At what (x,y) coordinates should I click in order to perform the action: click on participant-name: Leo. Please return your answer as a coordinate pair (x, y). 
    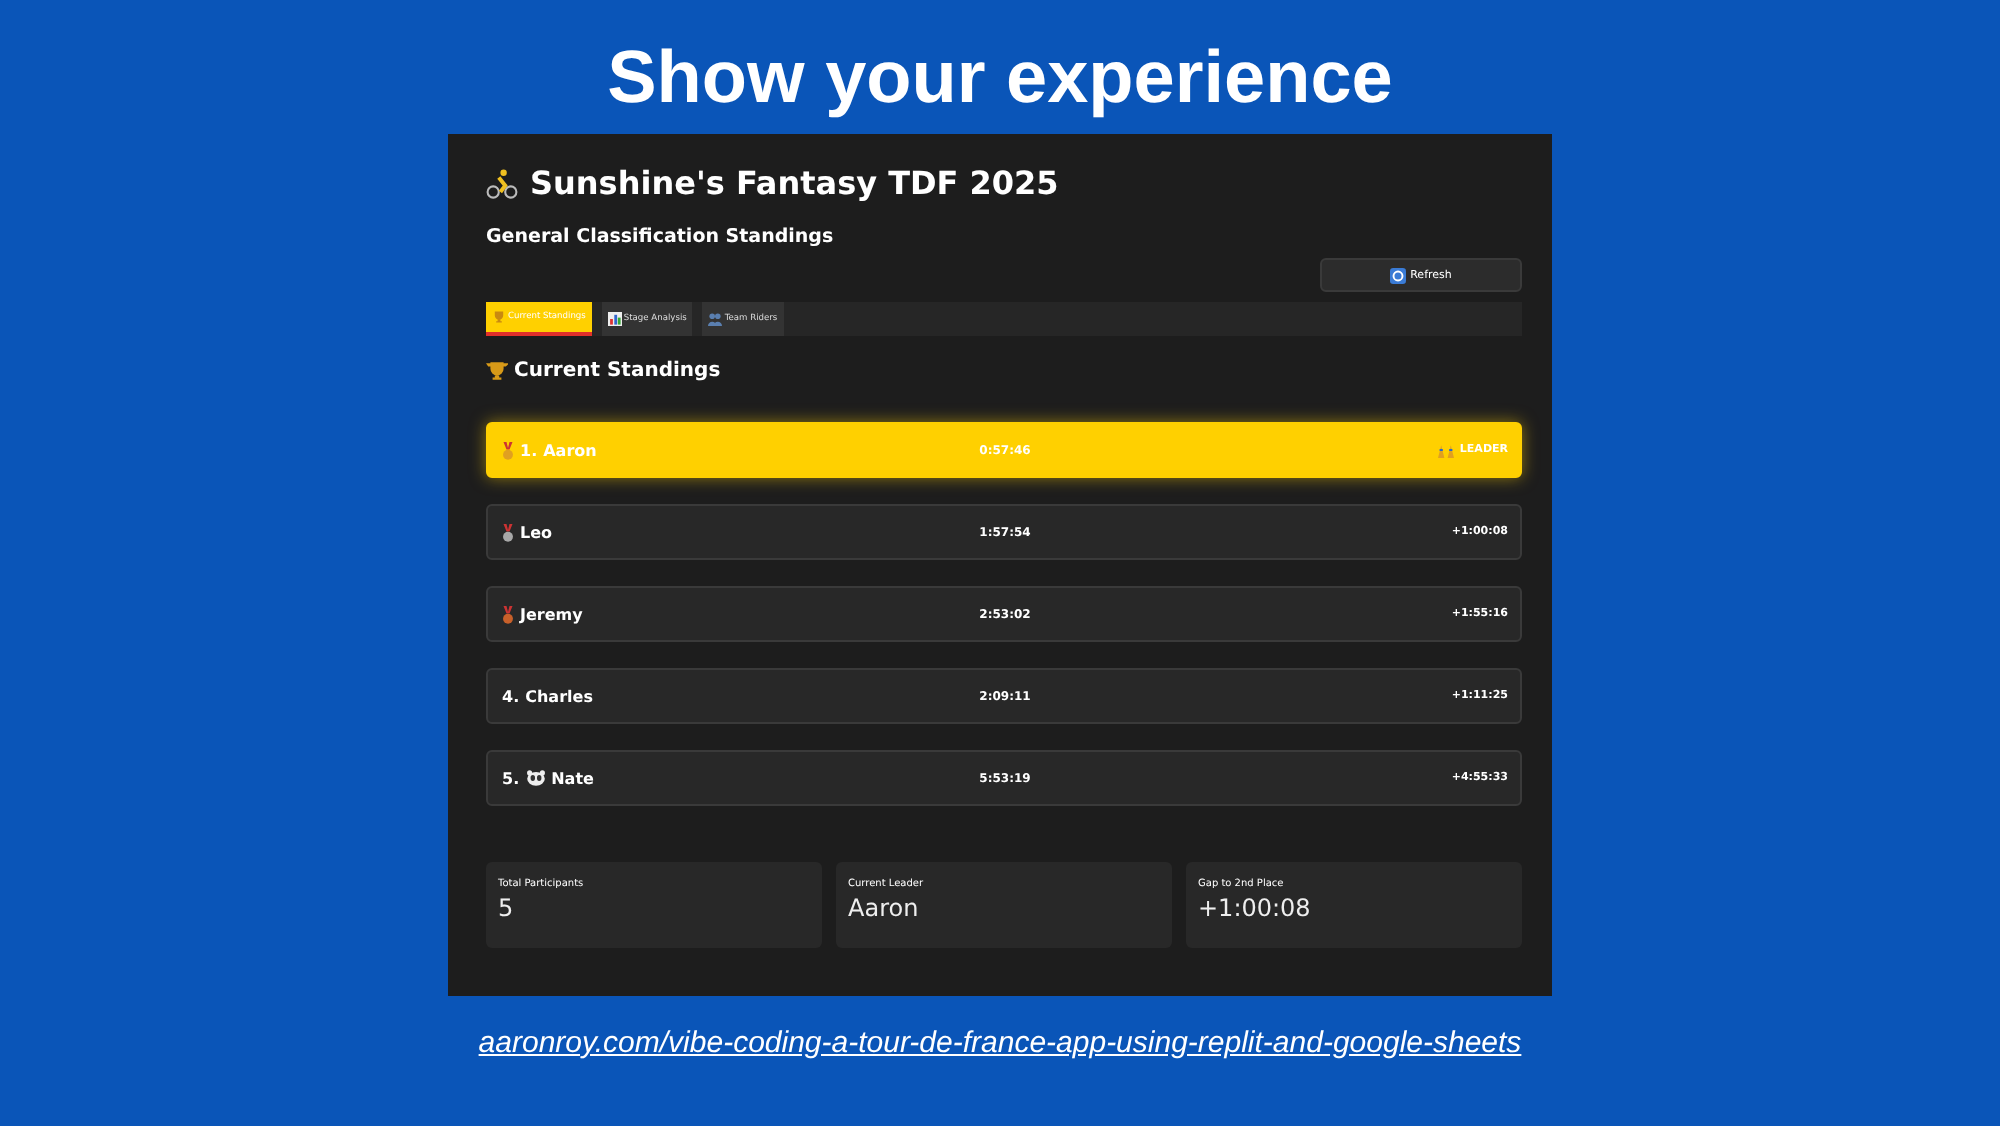
    Looking at the image, I should click on (536, 532).